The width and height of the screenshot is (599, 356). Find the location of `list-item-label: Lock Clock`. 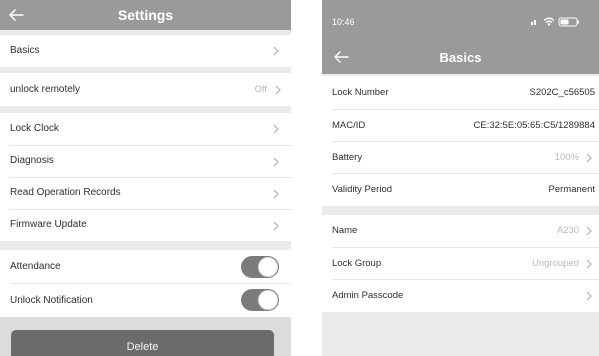

list-item-label: Lock Clock is located at coordinates (34, 128).